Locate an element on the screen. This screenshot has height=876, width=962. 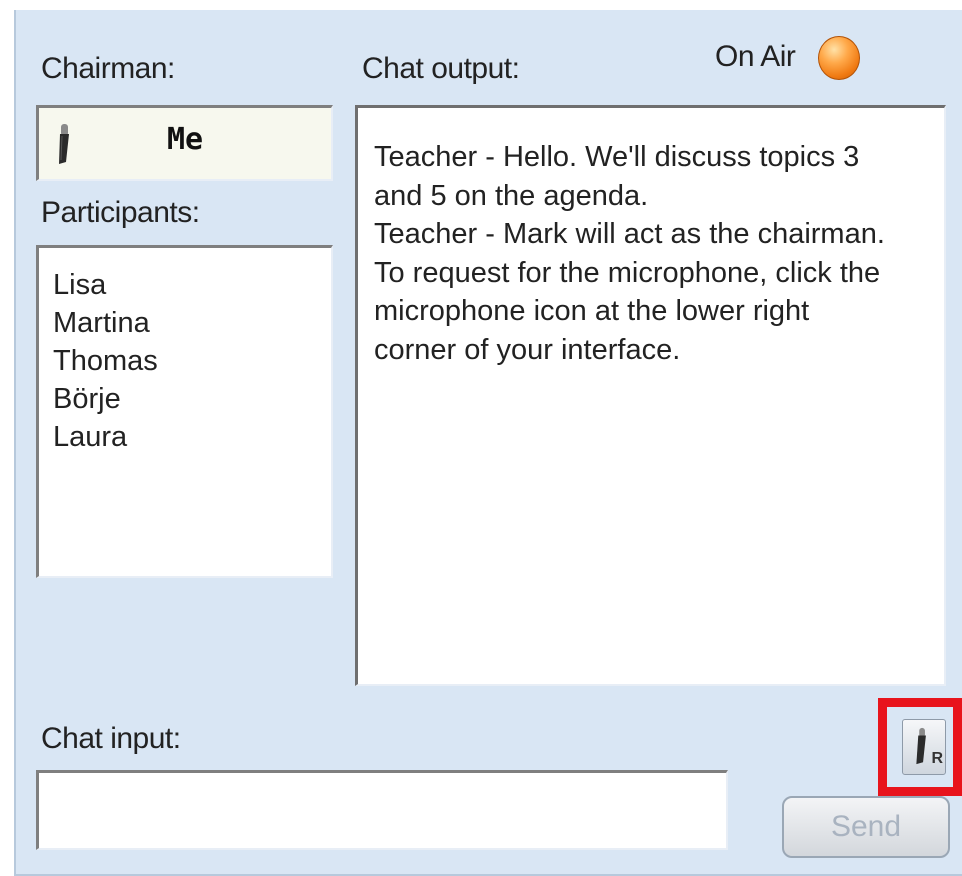
participant-item: Börje is located at coordinates (192, 399).